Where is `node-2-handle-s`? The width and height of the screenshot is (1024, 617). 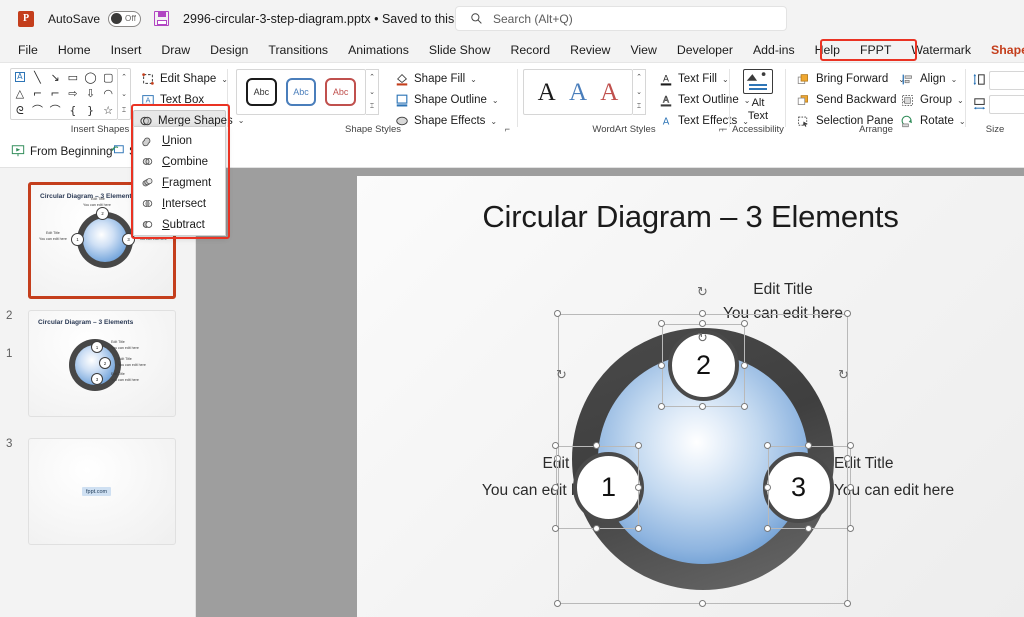
node-2-handle-s is located at coordinates (702, 406).